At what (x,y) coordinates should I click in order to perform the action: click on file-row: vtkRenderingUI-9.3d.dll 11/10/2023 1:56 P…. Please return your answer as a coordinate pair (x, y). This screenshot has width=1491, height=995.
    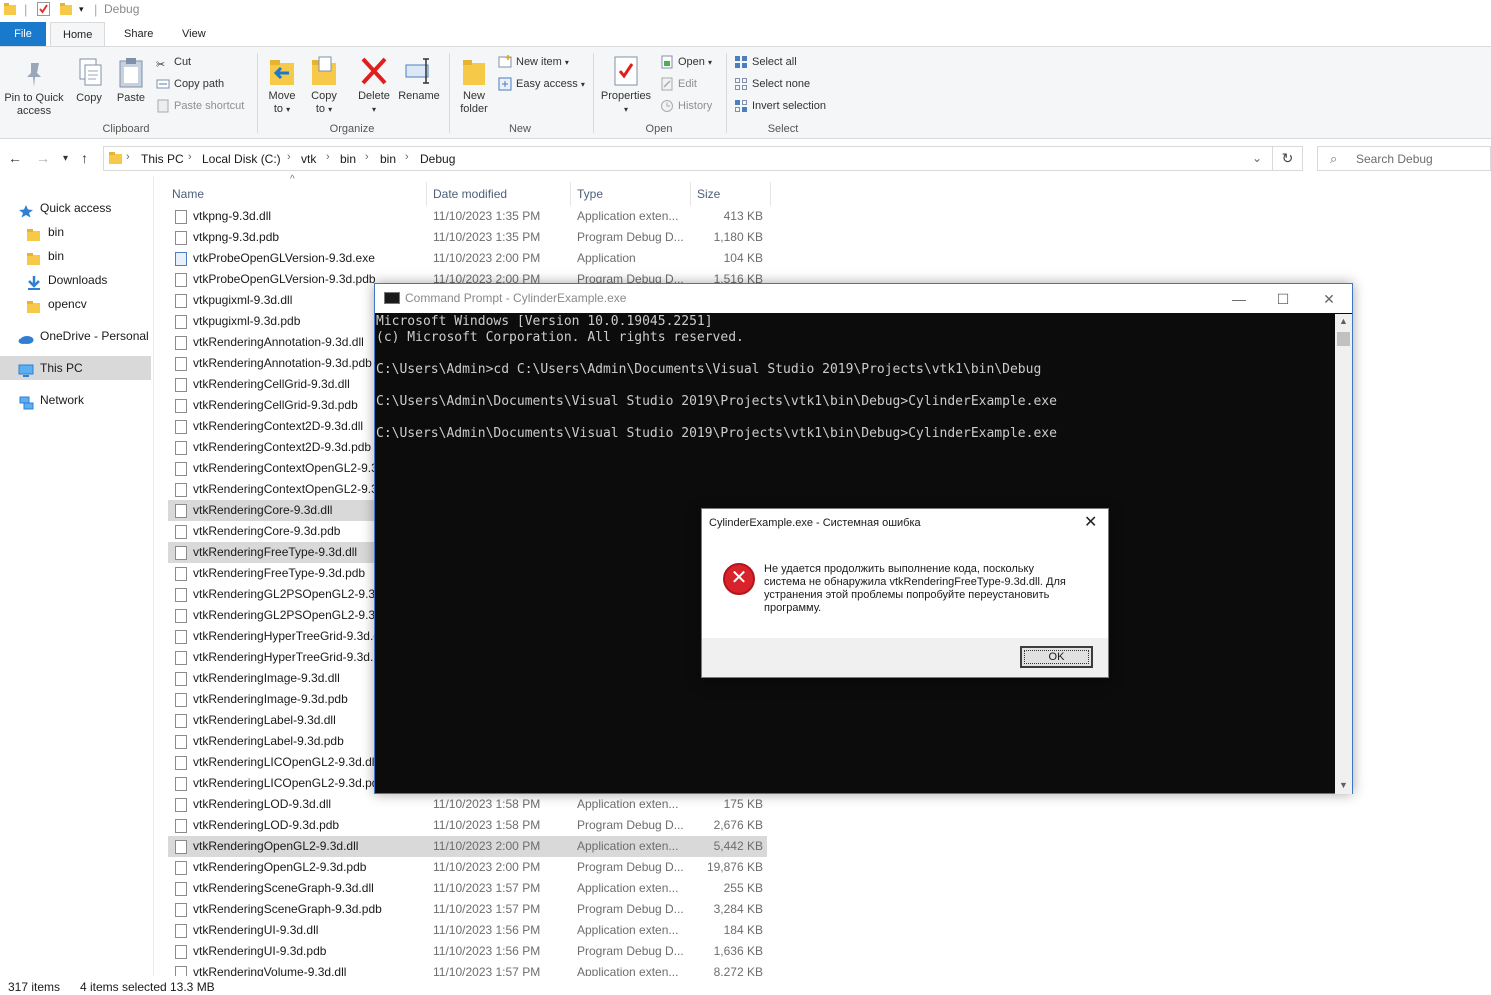
    Looking at the image, I should click on (467, 930).